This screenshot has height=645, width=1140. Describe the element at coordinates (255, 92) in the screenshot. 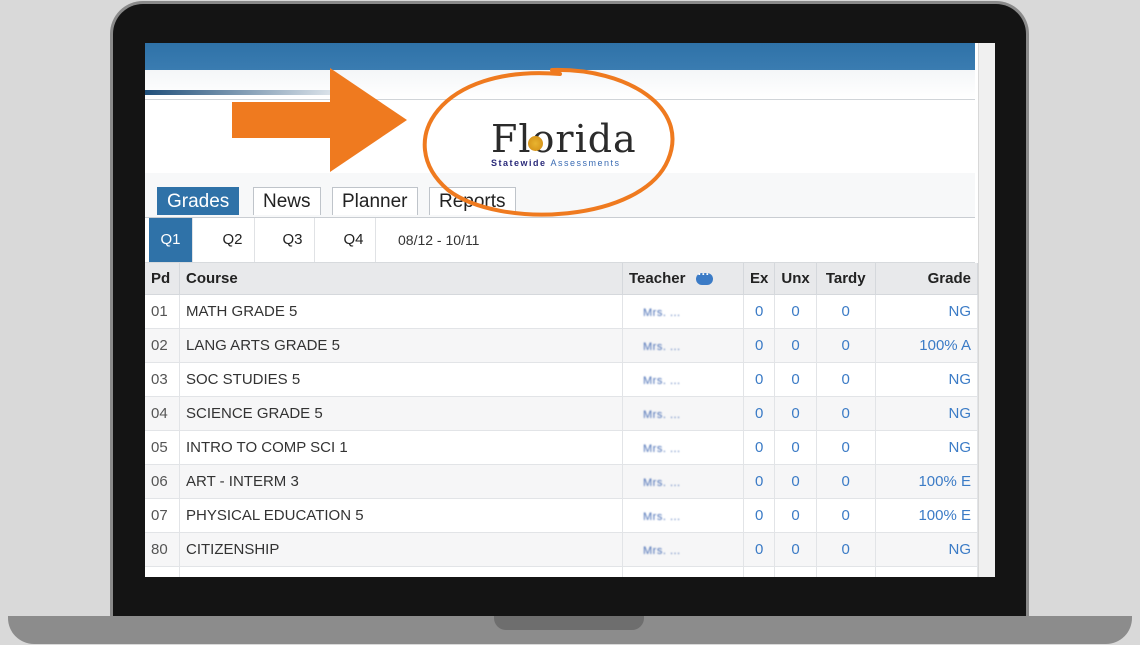

I see `header-accent` at that location.